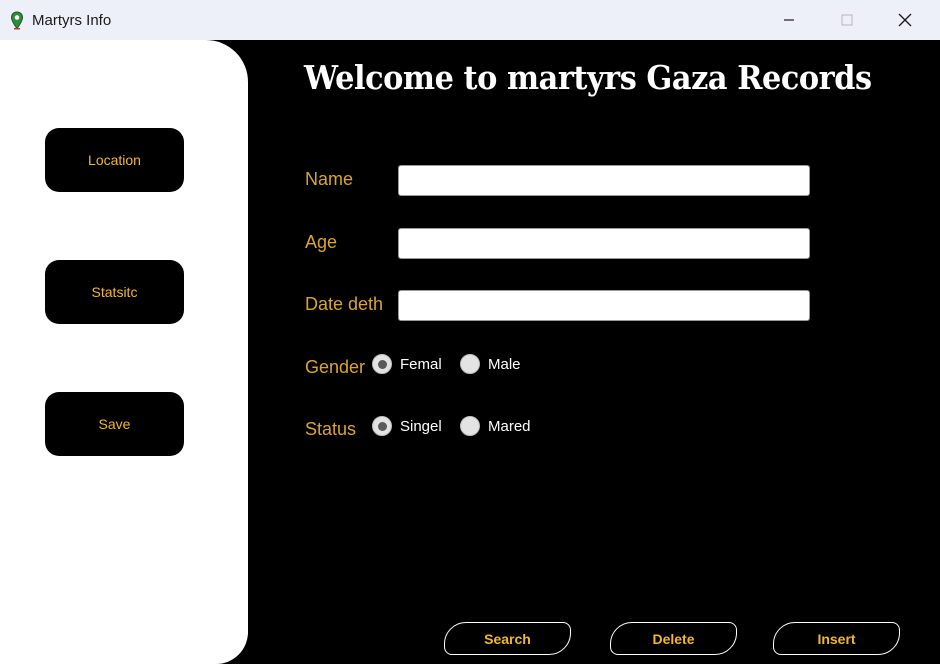  What do you see at coordinates (17, 20) in the screenshot?
I see `map-pin-icon` at bounding box center [17, 20].